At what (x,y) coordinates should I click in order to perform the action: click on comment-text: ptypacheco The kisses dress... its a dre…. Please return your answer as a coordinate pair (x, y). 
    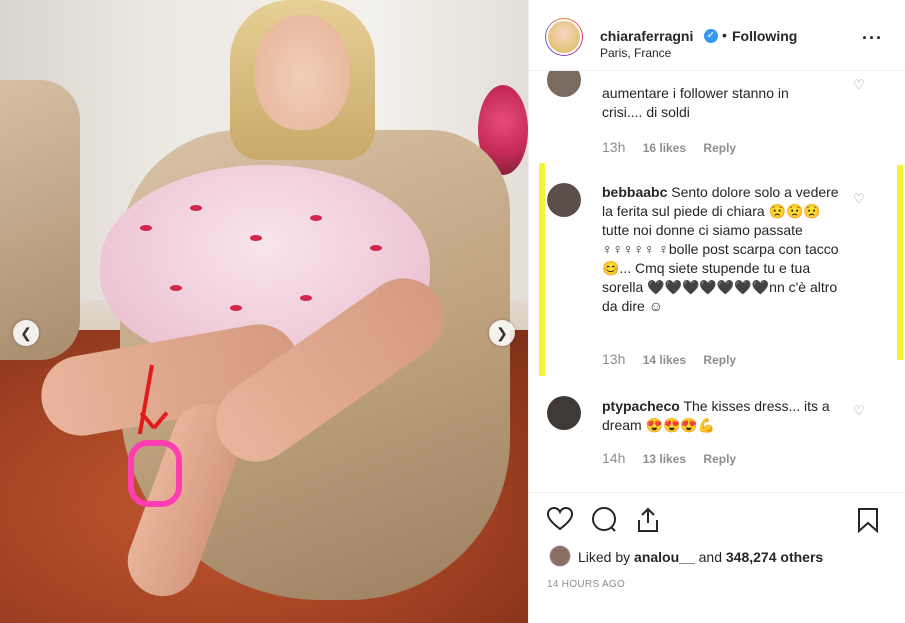
    Looking at the image, I should click on (722, 416).